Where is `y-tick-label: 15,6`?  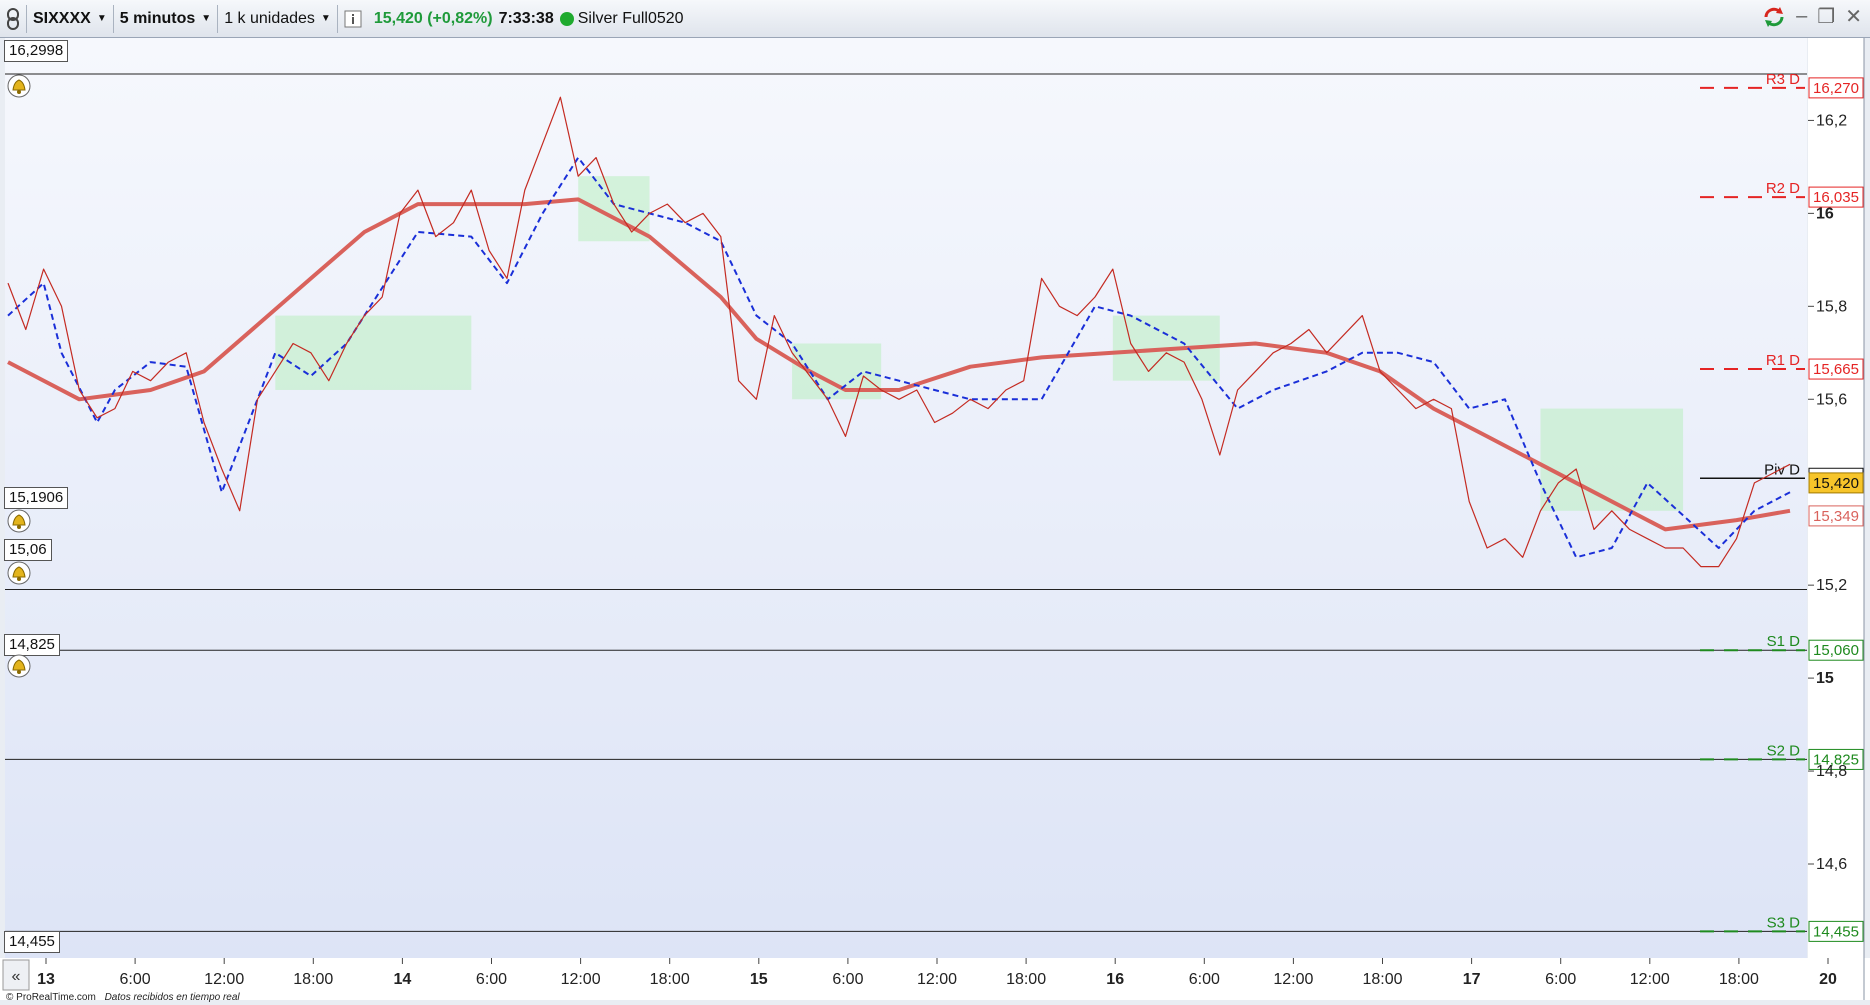
y-tick-label: 15,6 is located at coordinates (1831, 399).